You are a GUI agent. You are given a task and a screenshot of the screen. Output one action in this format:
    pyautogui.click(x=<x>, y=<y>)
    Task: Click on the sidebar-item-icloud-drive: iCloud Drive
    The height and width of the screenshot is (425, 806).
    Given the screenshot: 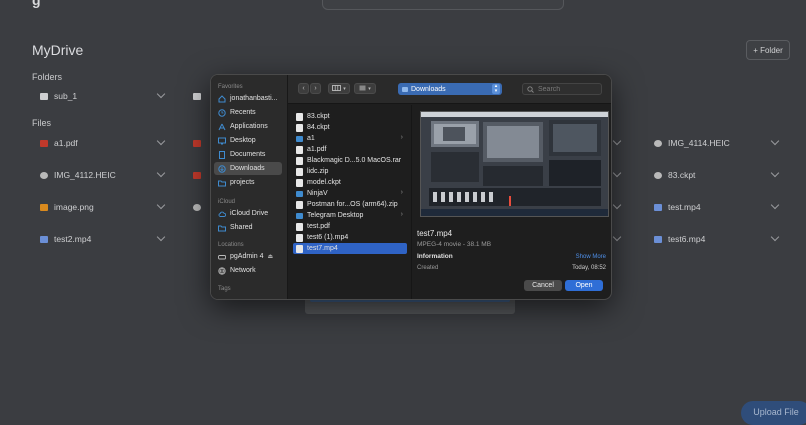 What is the action you would take?
    pyautogui.click(x=248, y=213)
    